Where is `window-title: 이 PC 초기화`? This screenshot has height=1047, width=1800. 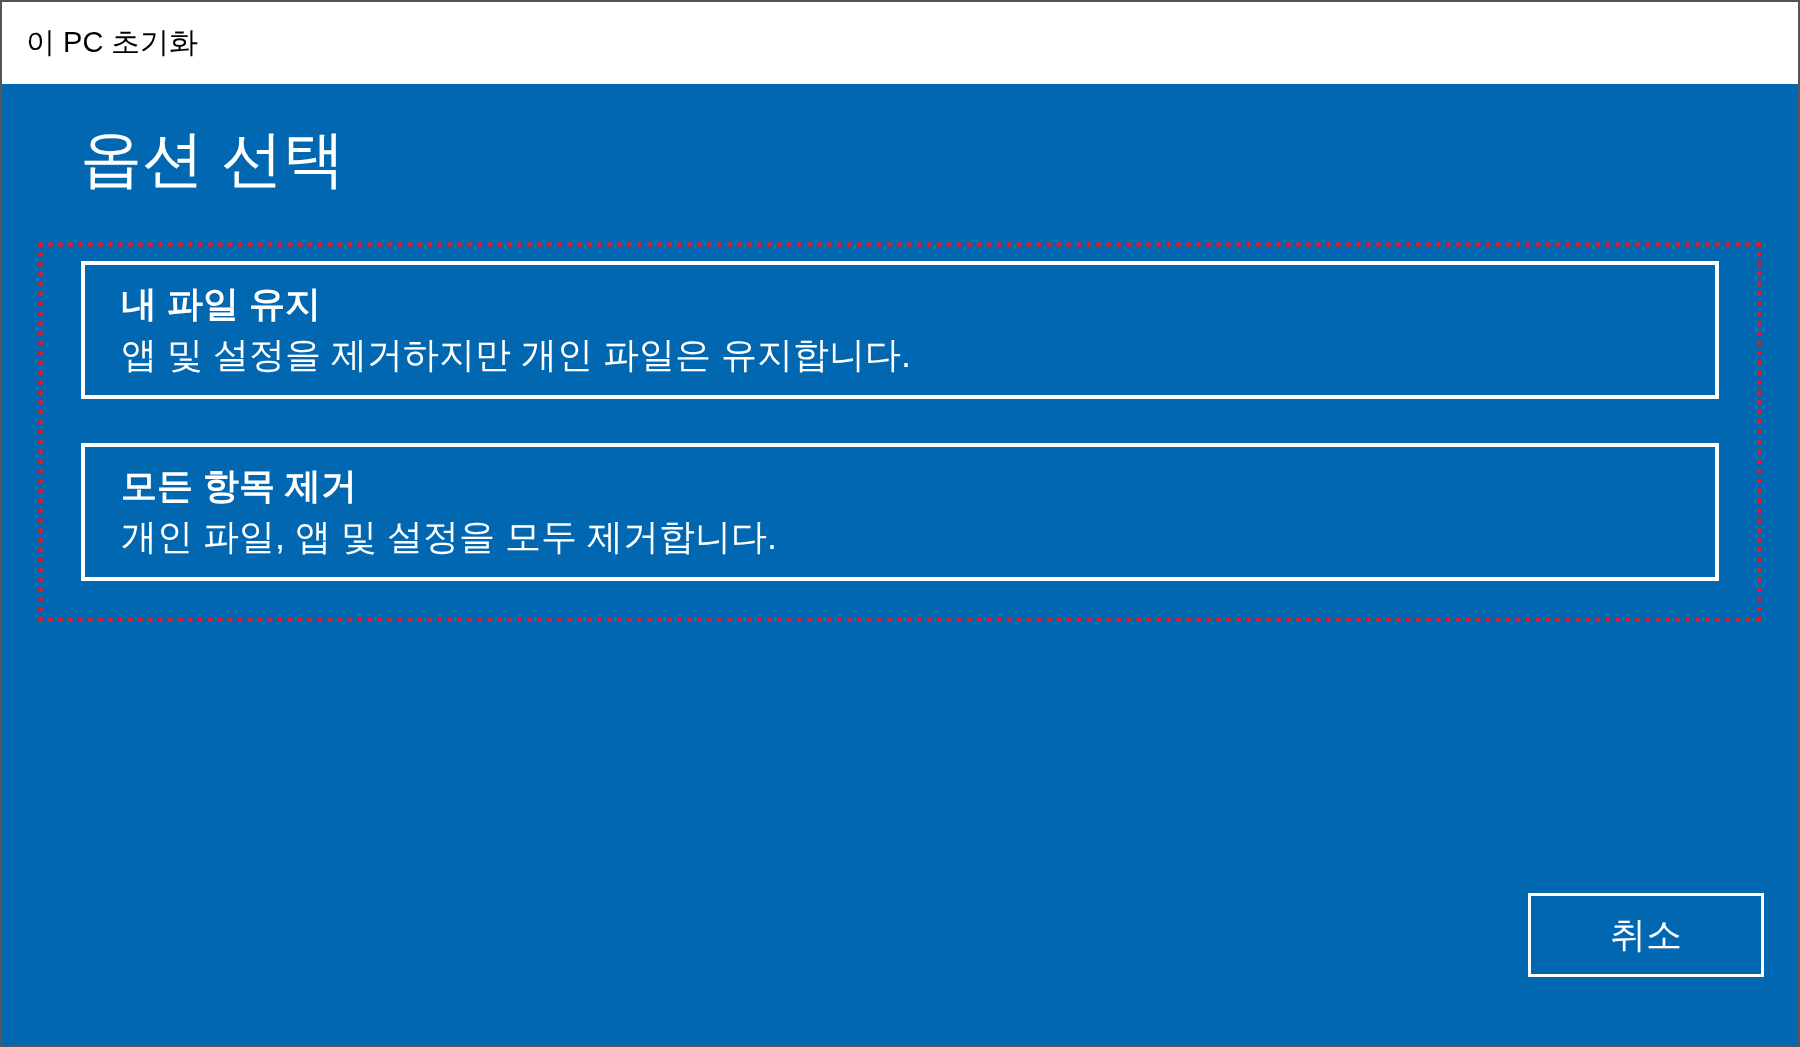 window-title: 이 PC 초기화 is located at coordinates (112, 43).